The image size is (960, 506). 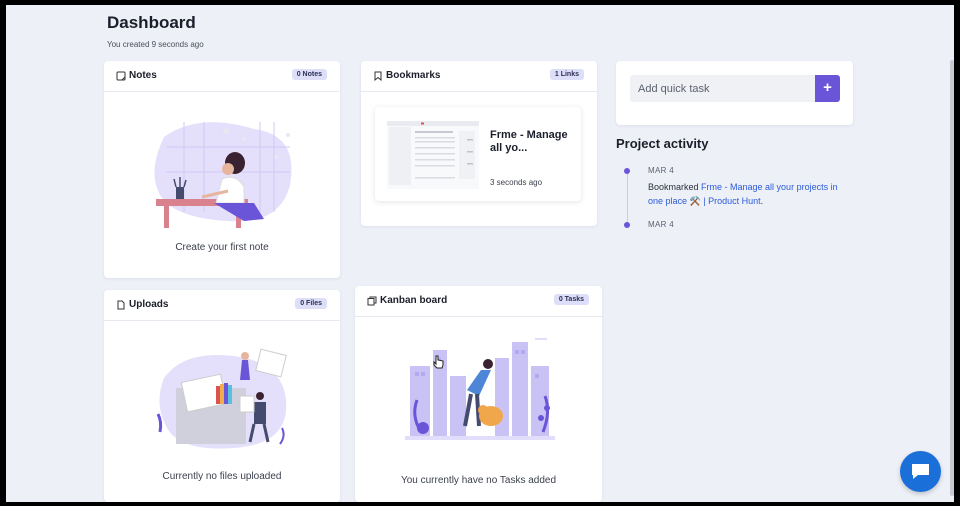 What do you see at coordinates (143, 75) in the screenshot?
I see `notes-title-label: Notes` at bounding box center [143, 75].